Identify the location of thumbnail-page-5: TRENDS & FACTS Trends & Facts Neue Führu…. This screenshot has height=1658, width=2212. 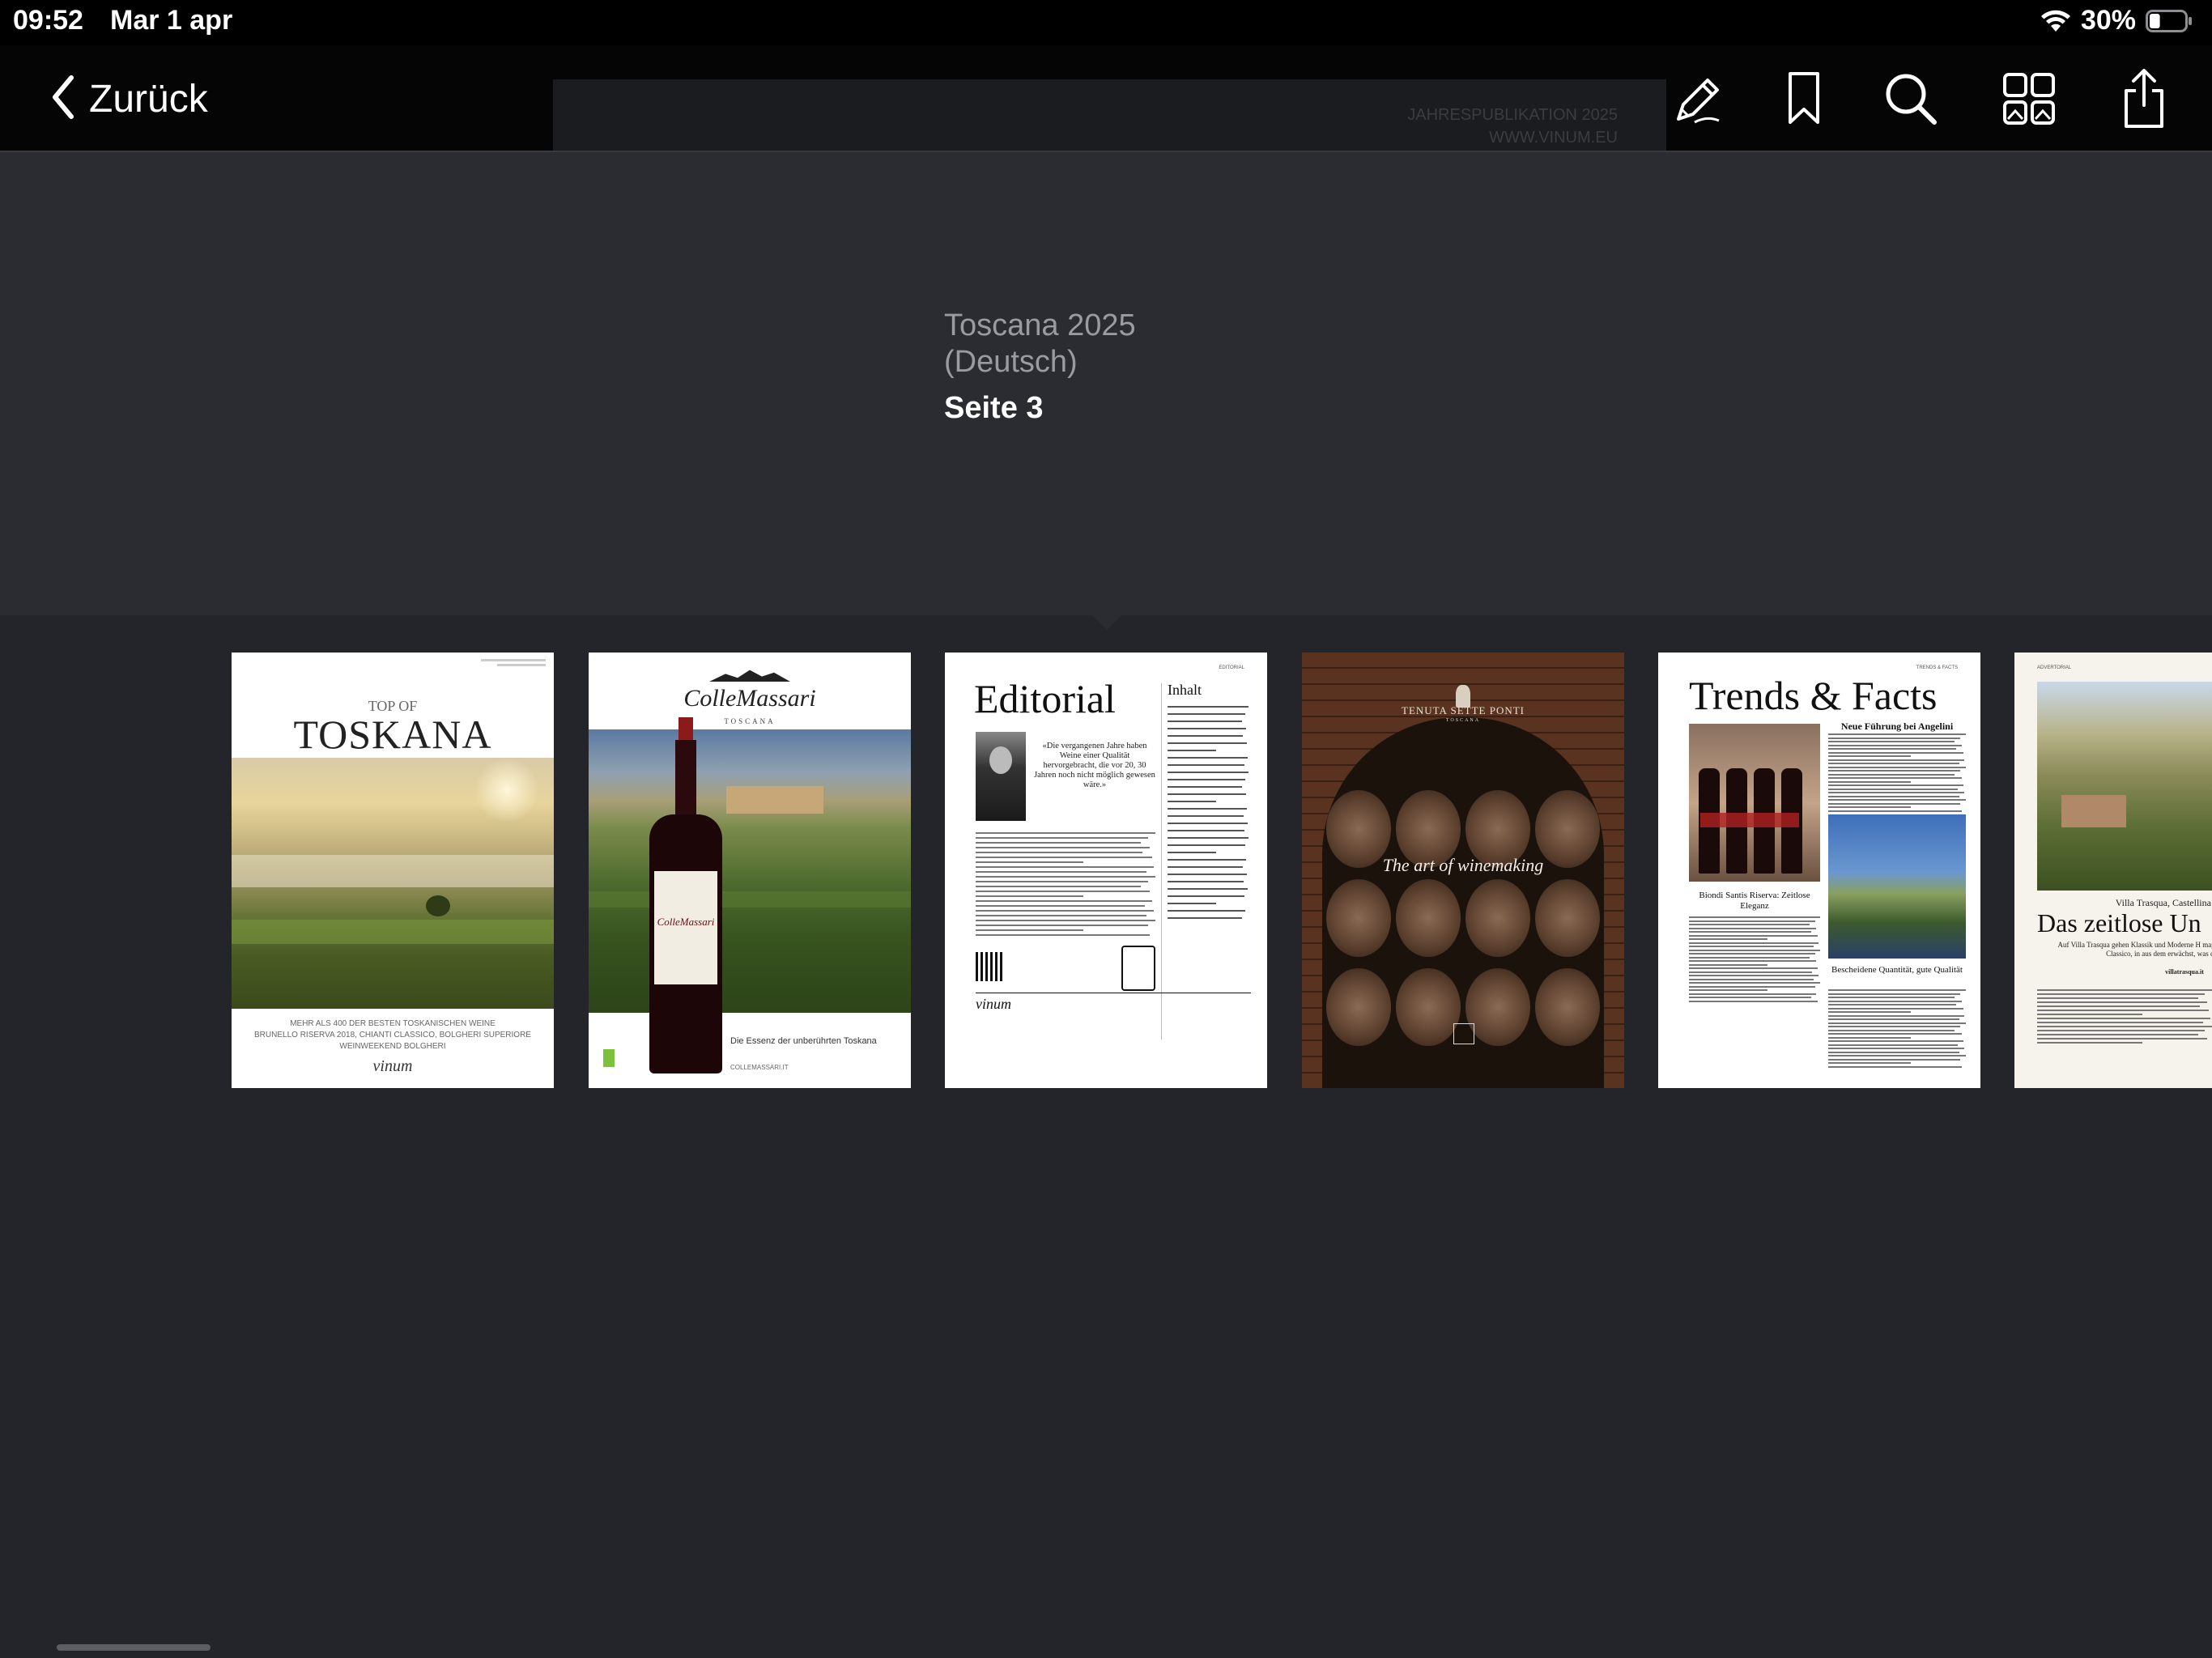
(1819, 870).